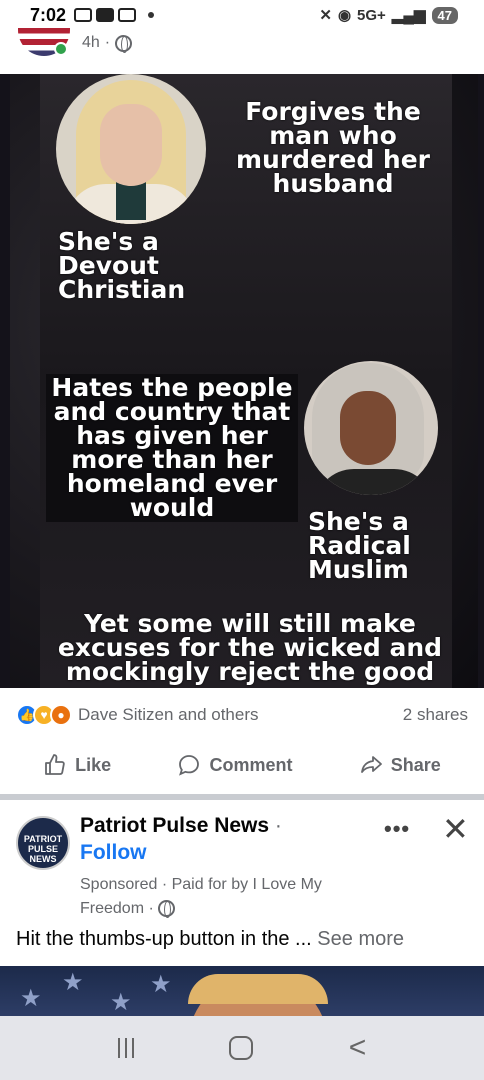  I want to click on post-time: 4h, so click(91, 43).